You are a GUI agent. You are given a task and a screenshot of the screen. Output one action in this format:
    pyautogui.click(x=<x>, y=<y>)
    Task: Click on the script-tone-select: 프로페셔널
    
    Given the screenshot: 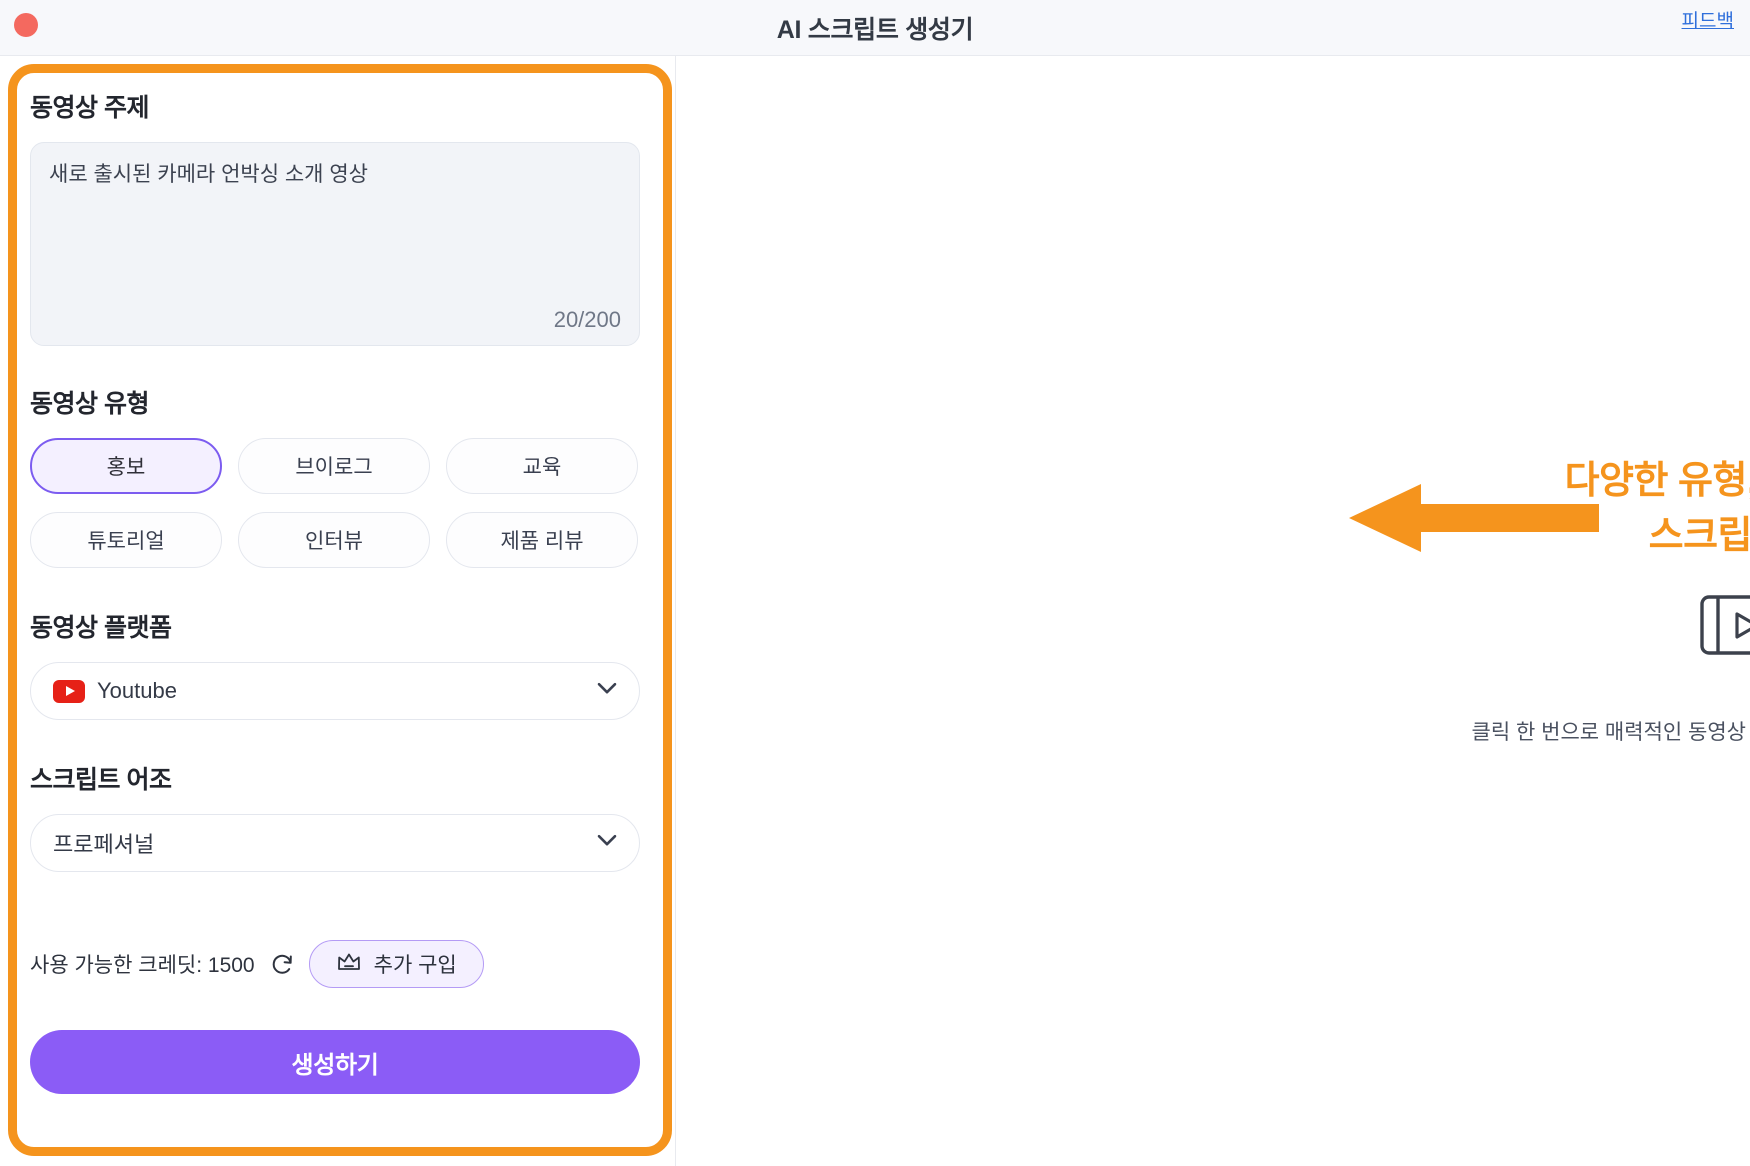 What is the action you would take?
    pyautogui.click(x=335, y=843)
    